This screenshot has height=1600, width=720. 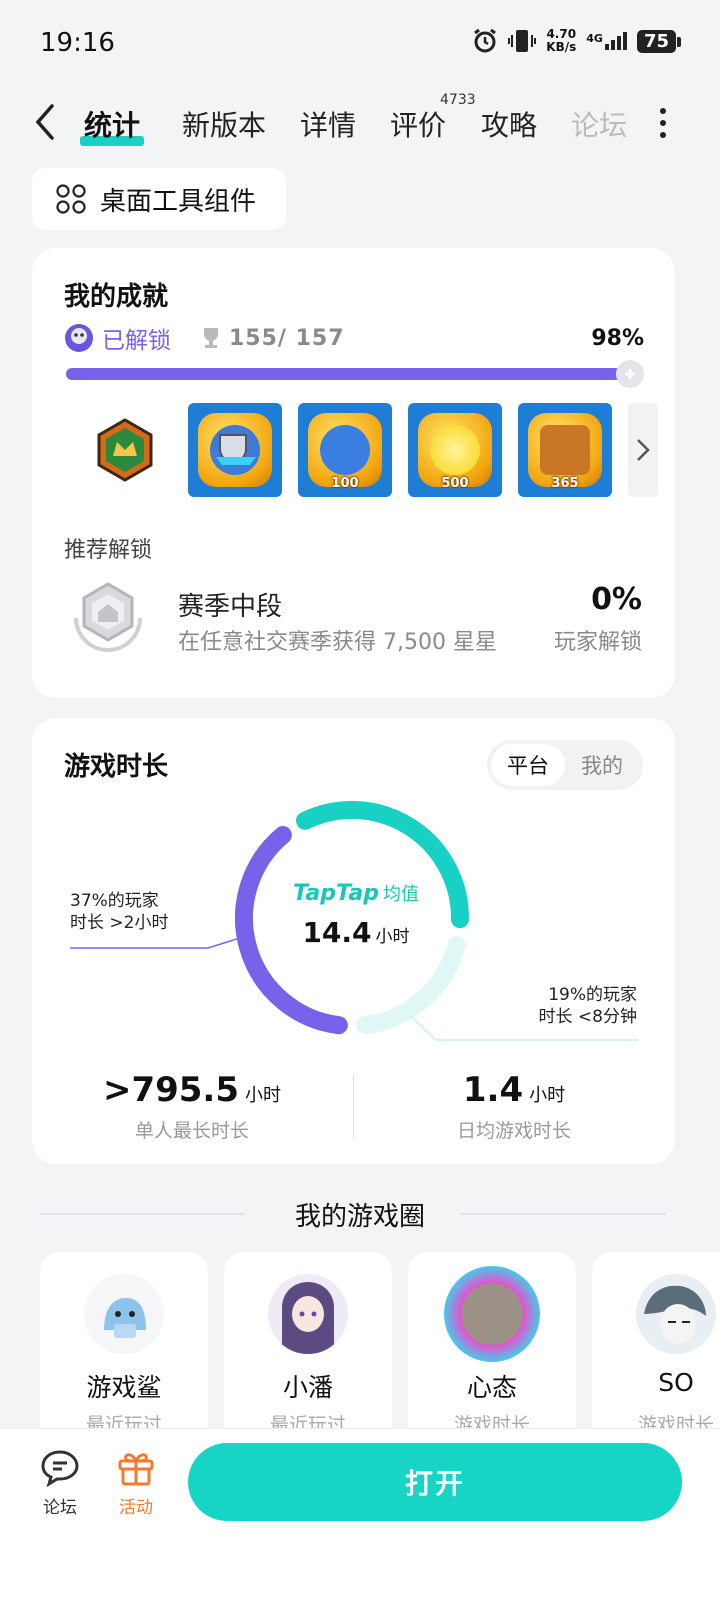 I want to click on toggle-mine: 我的, so click(x=602, y=765).